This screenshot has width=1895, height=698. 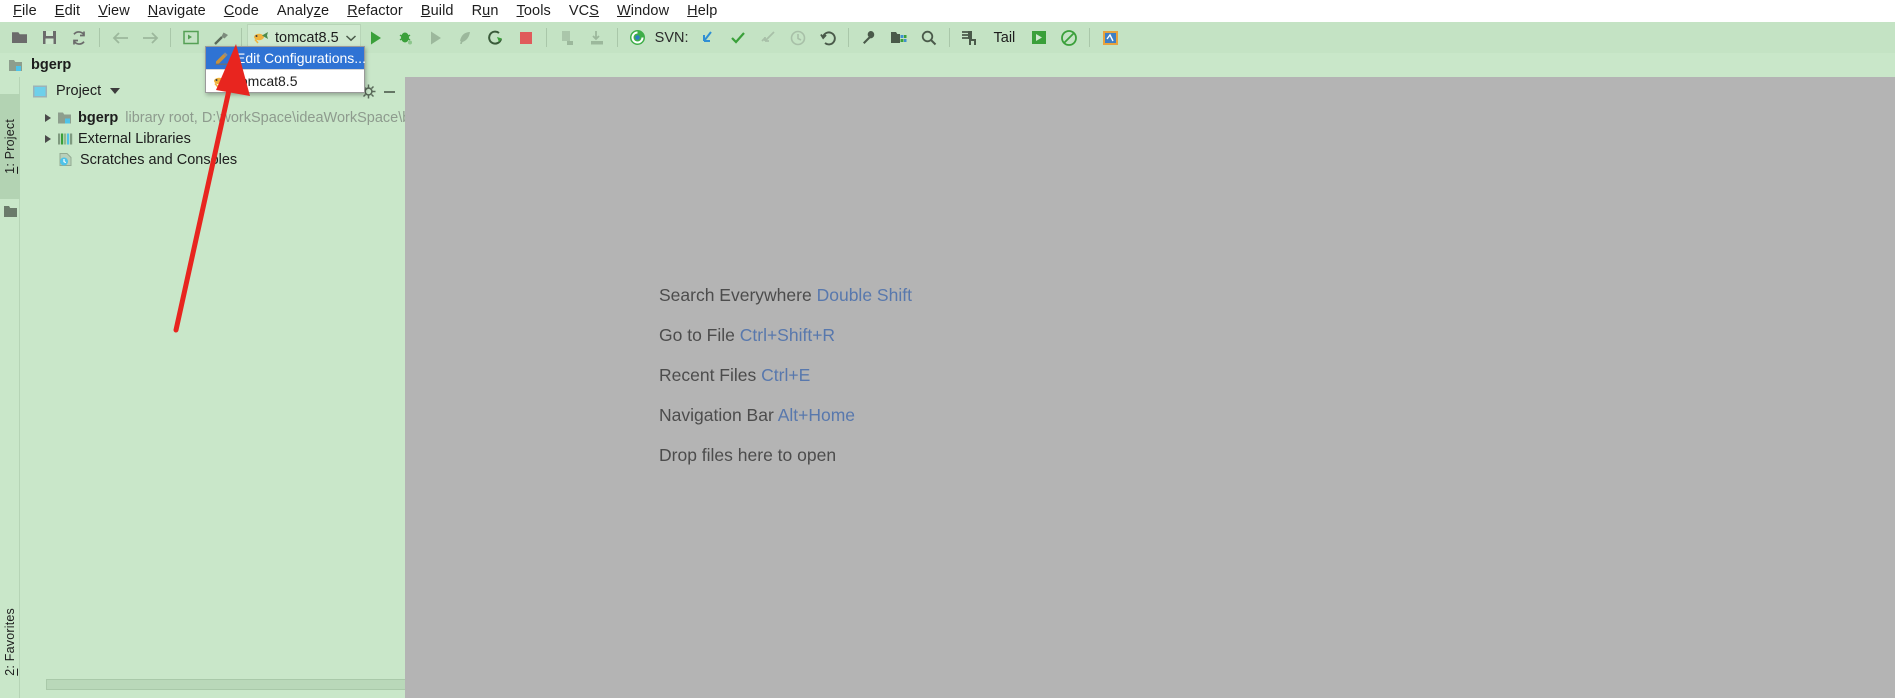 I want to click on svn-history-icon, so click(x=798, y=37).